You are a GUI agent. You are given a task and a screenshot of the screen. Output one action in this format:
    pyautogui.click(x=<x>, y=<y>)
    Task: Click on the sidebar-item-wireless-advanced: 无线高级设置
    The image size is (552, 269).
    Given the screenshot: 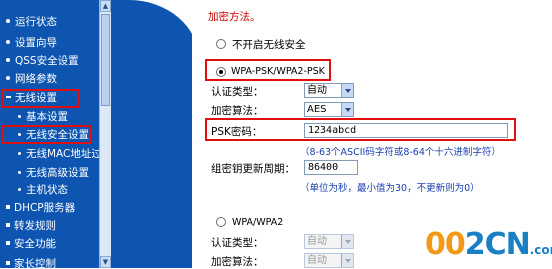 What is the action you would take?
    pyautogui.click(x=53, y=173)
    